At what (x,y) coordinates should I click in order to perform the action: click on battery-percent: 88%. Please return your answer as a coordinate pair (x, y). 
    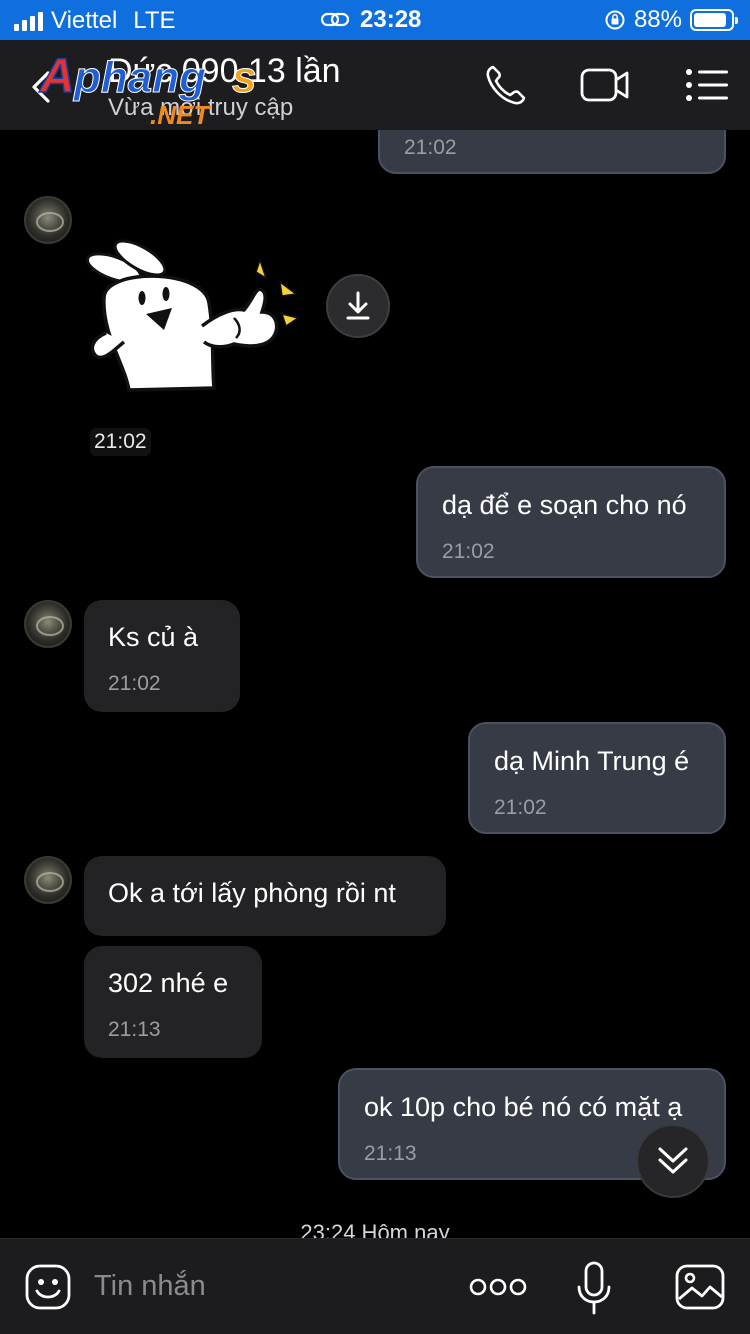
    Looking at the image, I should click on (657, 19).